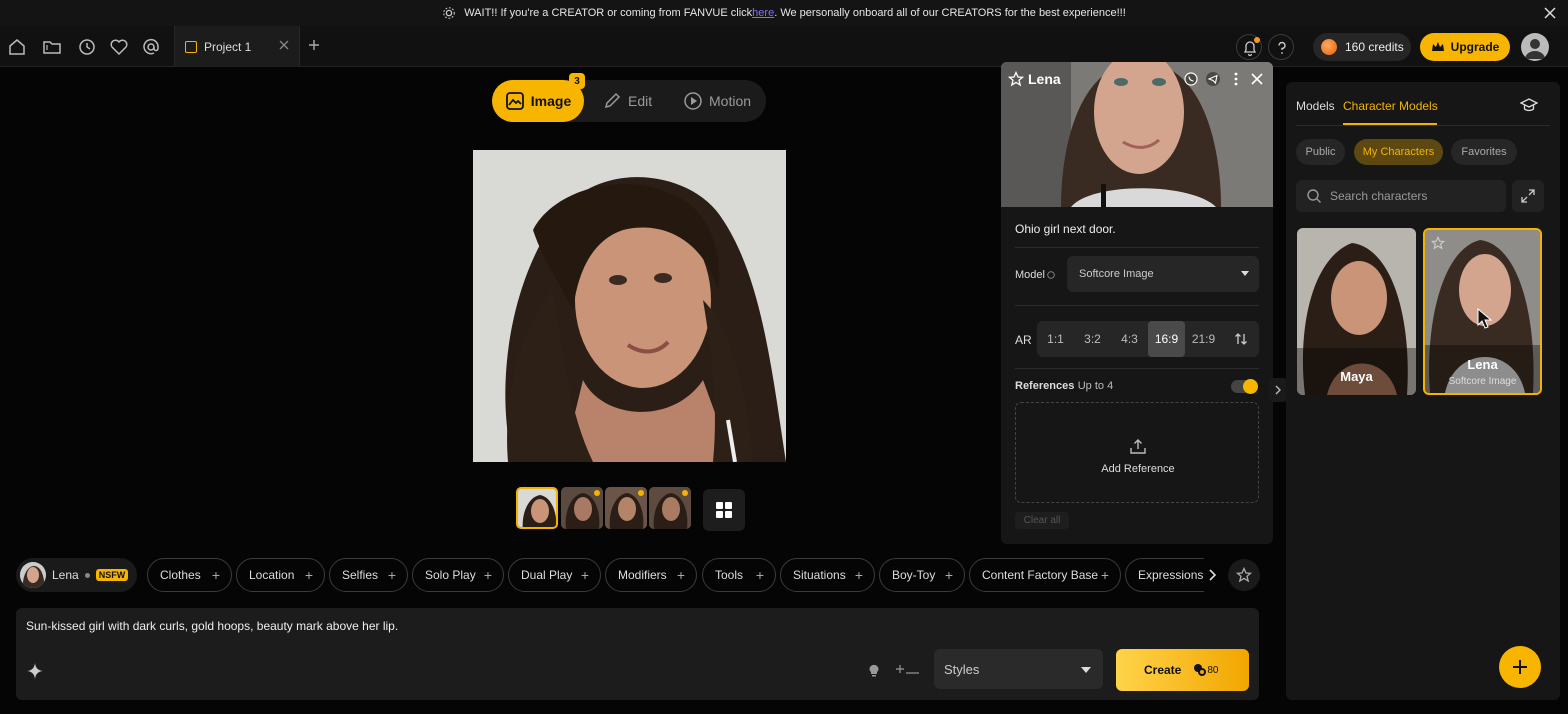  I want to click on more-options-icon, so click(1236, 79).